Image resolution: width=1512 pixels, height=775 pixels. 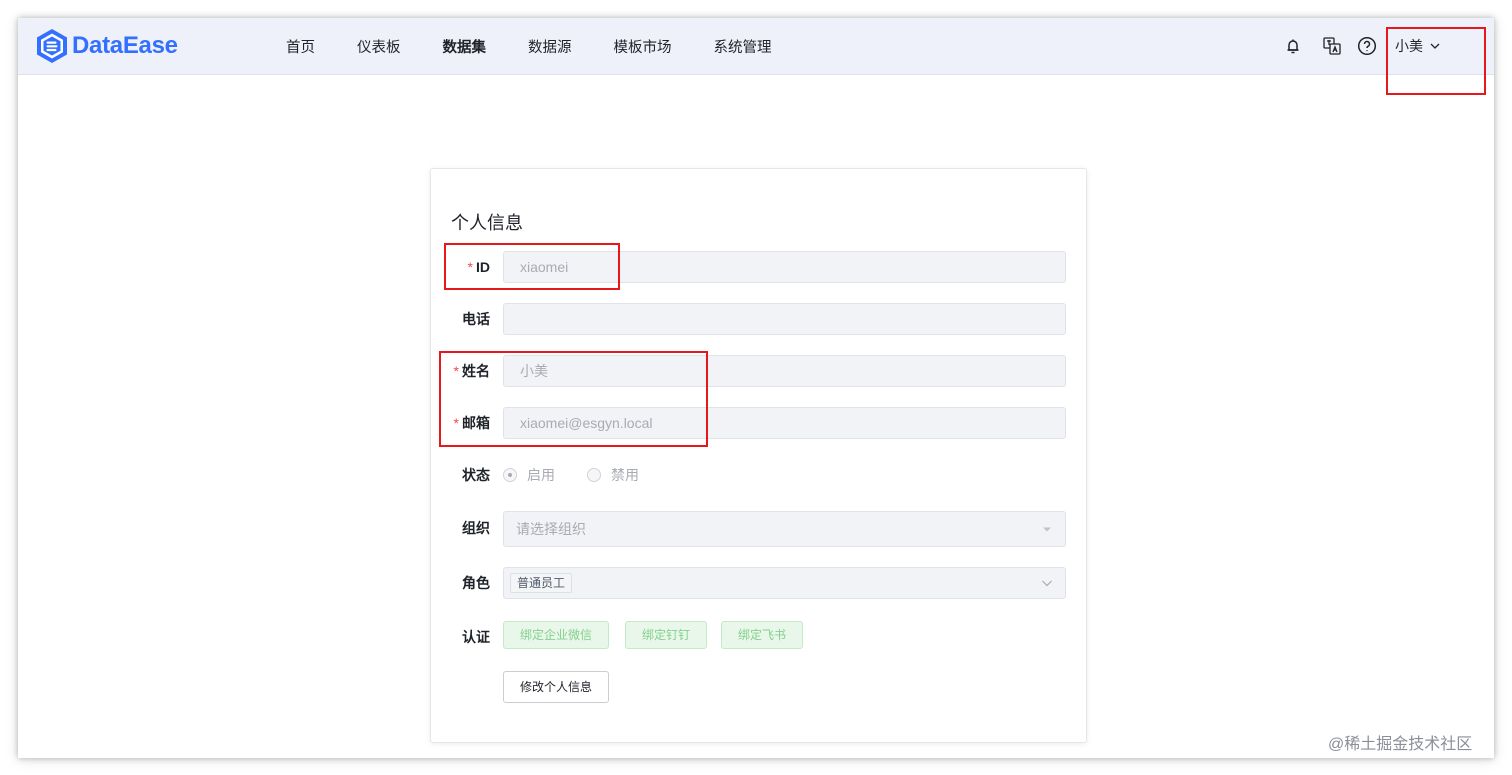 What do you see at coordinates (1047, 529) in the screenshot?
I see `caret-down-icon` at bounding box center [1047, 529].